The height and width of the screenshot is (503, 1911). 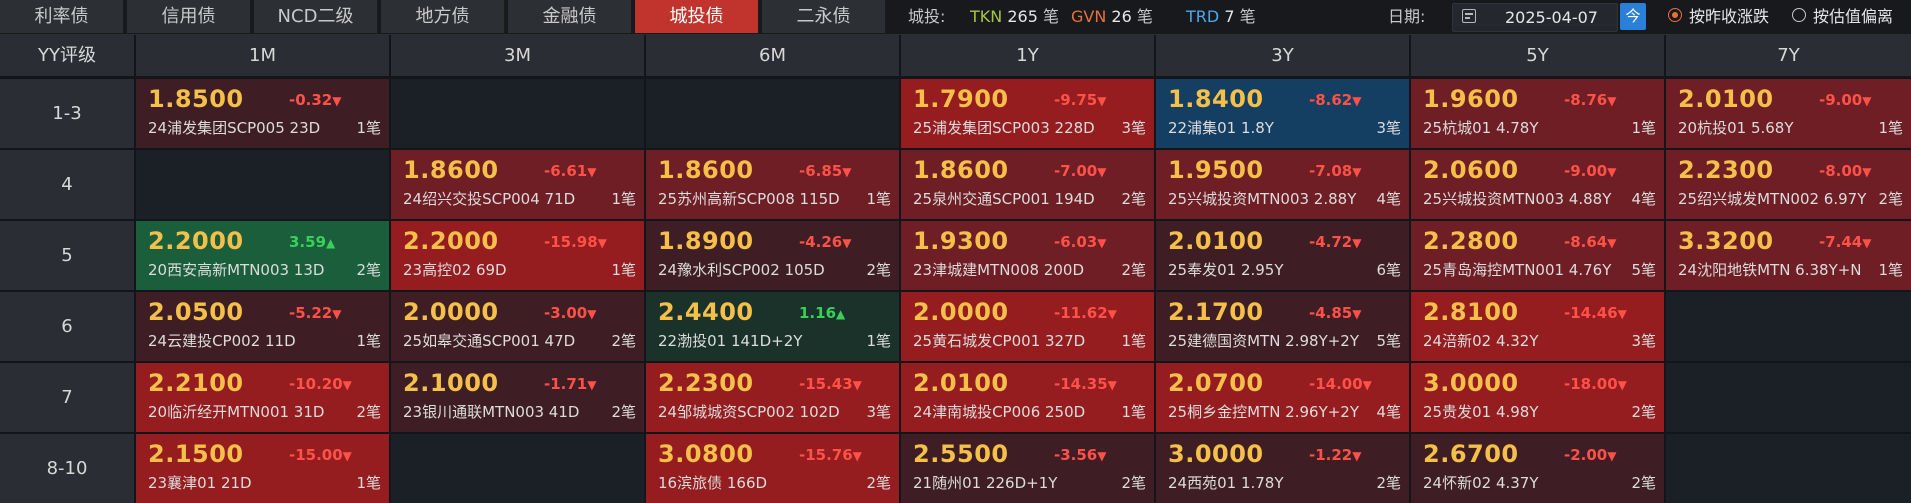 What do you see at coordinates (1027, 468) in the screenshot?
I see `quote-cell: 2.5500 -3.56▼ 21随州01 226D+1Y 2笔` at bounding box center [1027, 468].